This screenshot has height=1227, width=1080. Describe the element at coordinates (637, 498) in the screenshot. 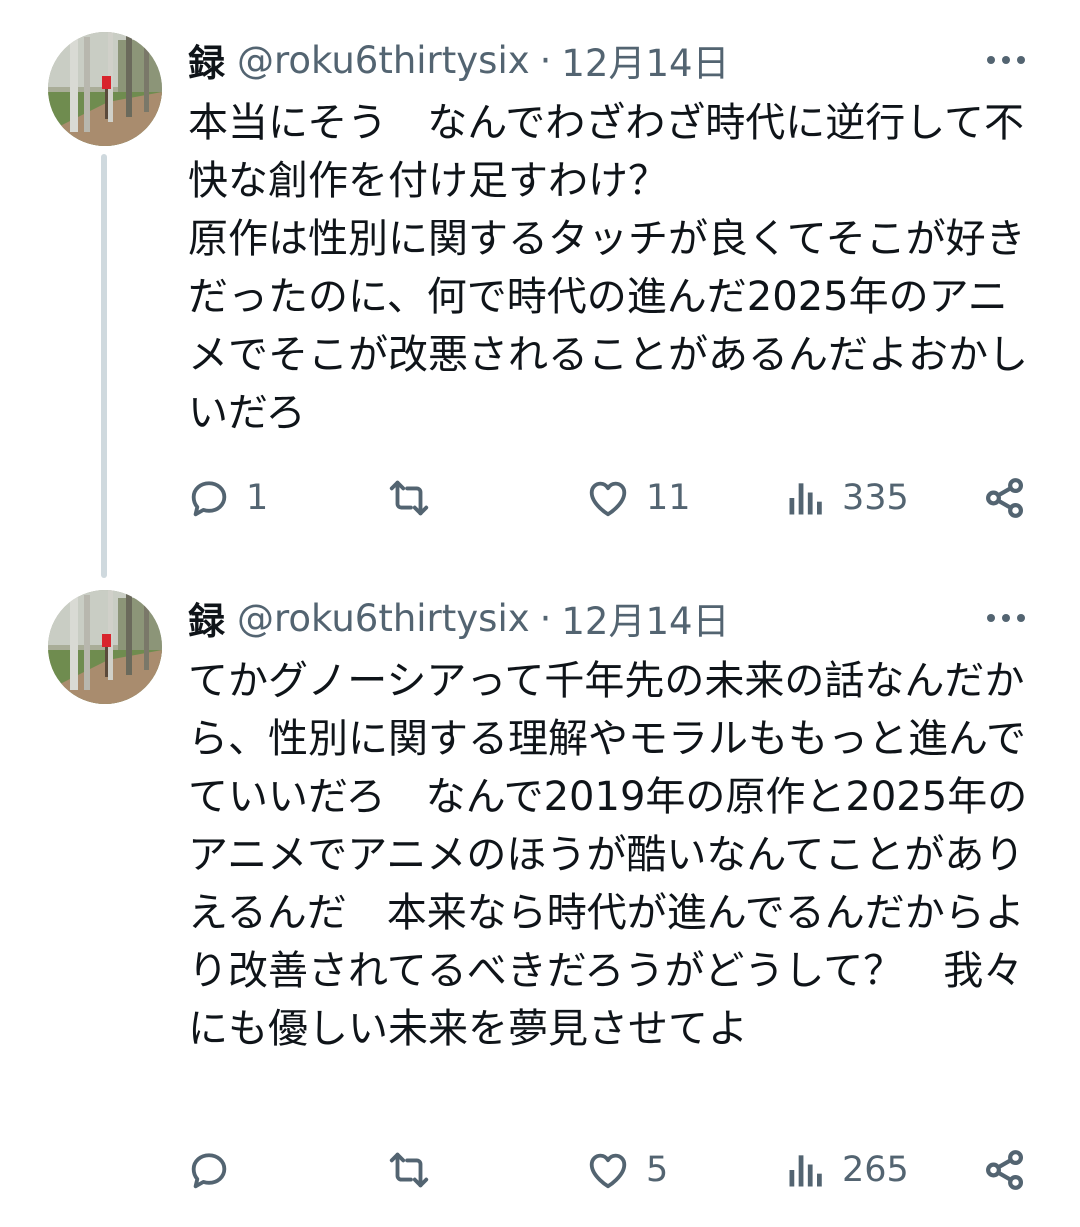

I see `like-button: 11` at that location.